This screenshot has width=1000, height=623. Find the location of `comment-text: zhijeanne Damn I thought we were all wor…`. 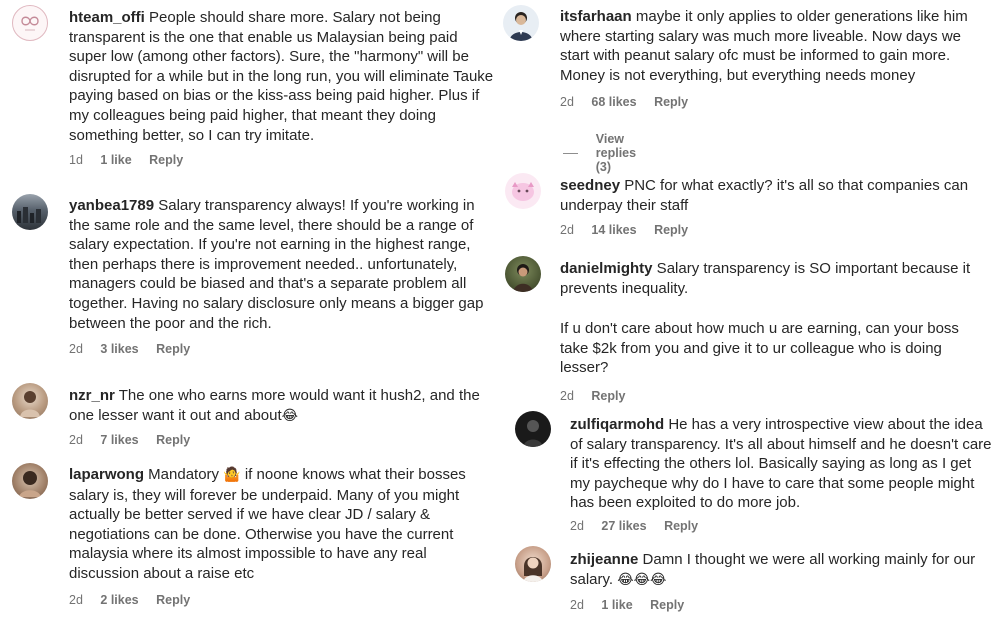

comment-text: zhijeanne Damn I thought we were all wor… is located at coordinates (781, 570).